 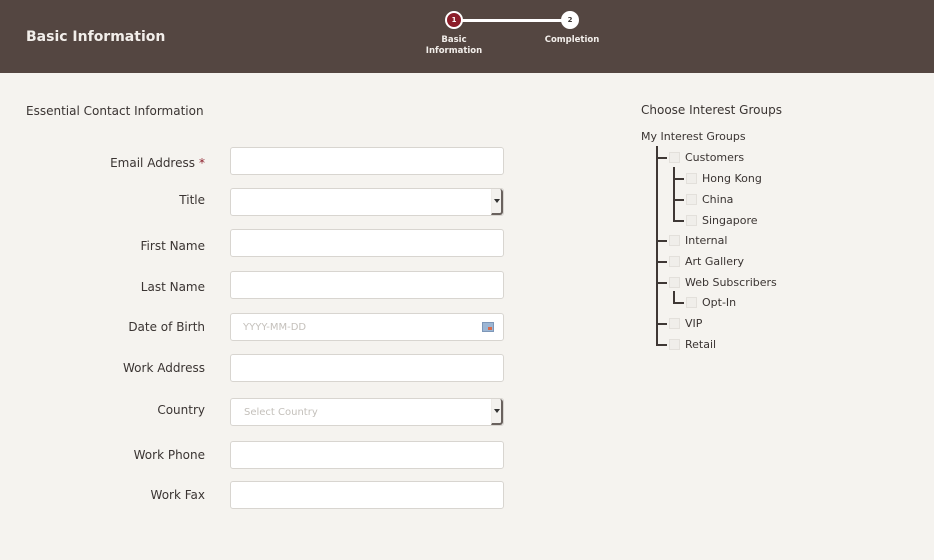 I want to click on tree-item-opt-in: Opt-In, so click(x=711, y=302).